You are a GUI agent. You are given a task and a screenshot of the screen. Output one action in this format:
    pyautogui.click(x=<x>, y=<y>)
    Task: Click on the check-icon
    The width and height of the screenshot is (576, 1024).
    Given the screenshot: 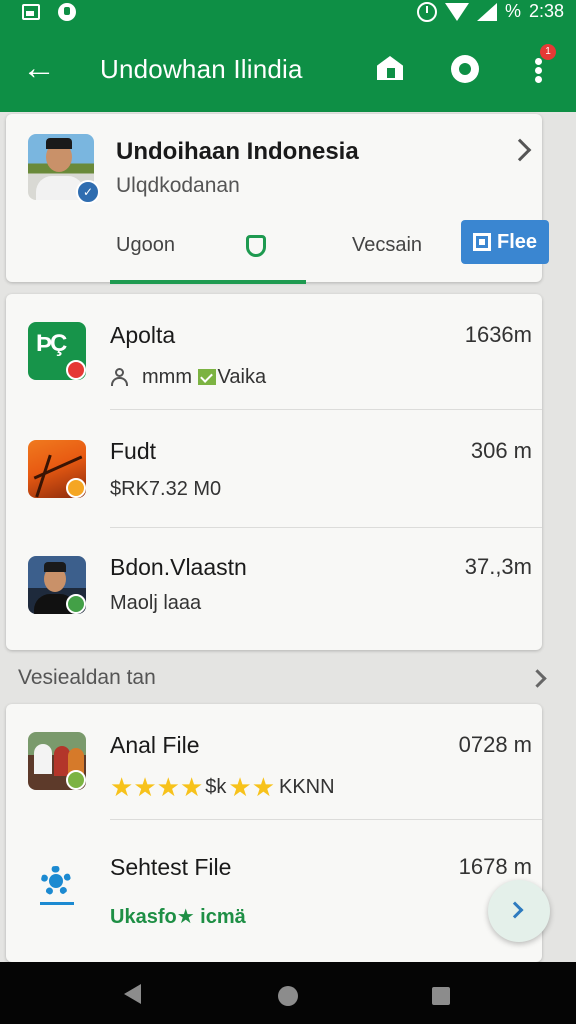 What is the action you would take?
    pyautogui.click(x=206, y=377)
    